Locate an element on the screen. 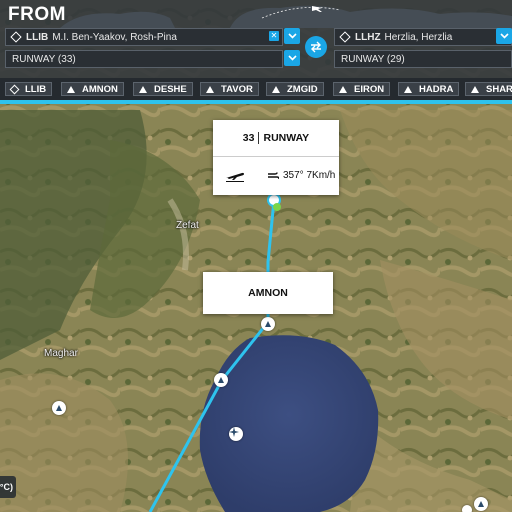 The image size is (512, 512). waypoint-info-card: AMNON is located at coordinates (268, 293).